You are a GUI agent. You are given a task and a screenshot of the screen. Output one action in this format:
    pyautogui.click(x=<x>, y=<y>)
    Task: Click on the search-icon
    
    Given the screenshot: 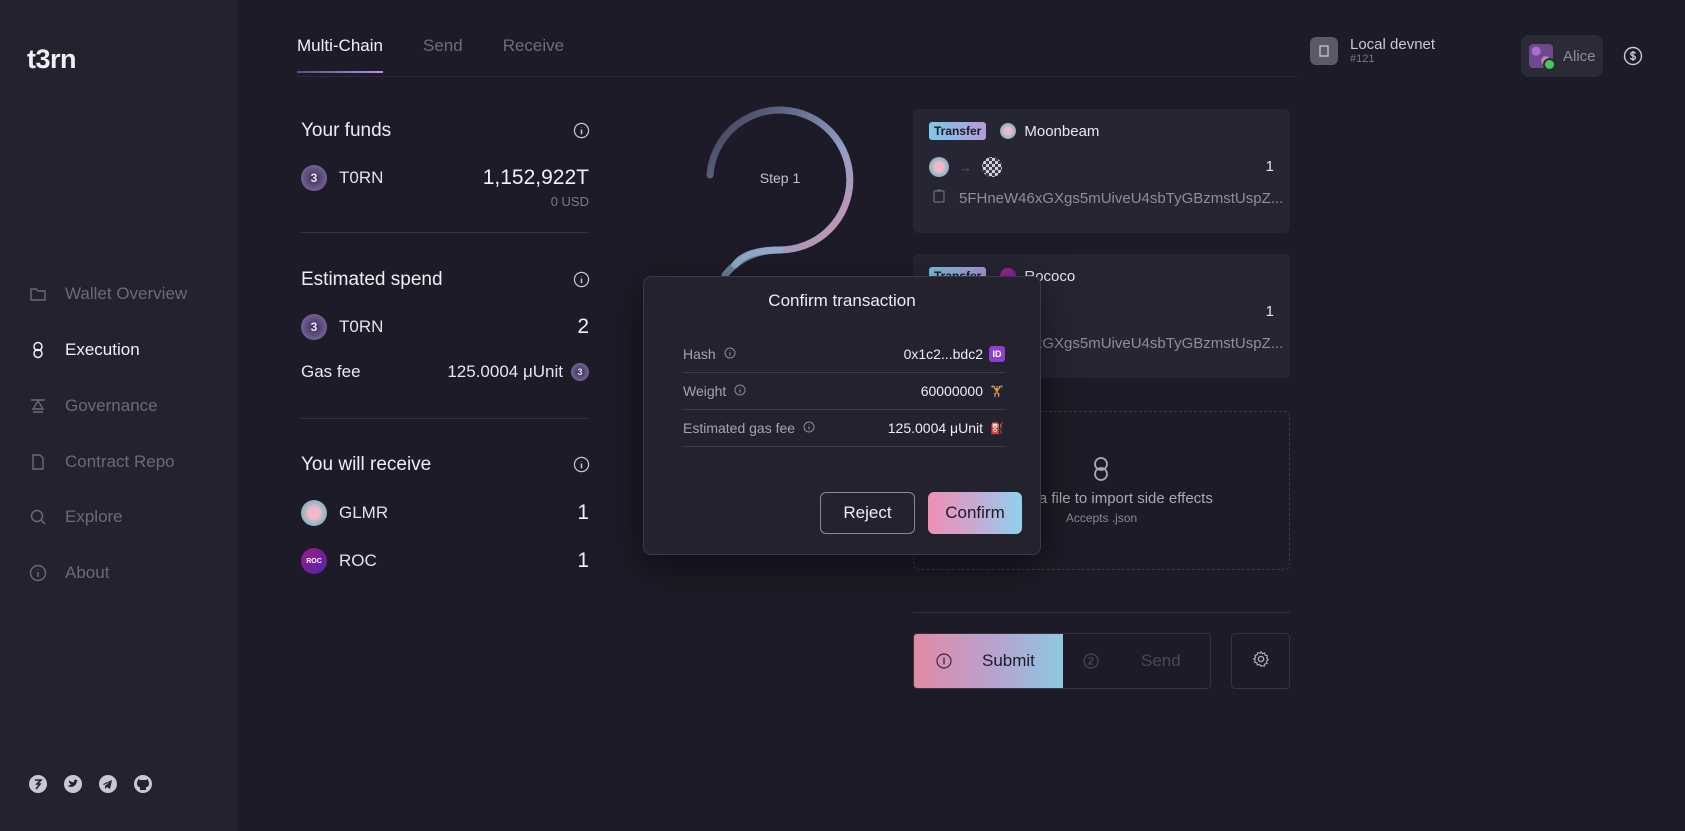 What is the action you would take?
    pyautogui.click(x=38, y=517)
    